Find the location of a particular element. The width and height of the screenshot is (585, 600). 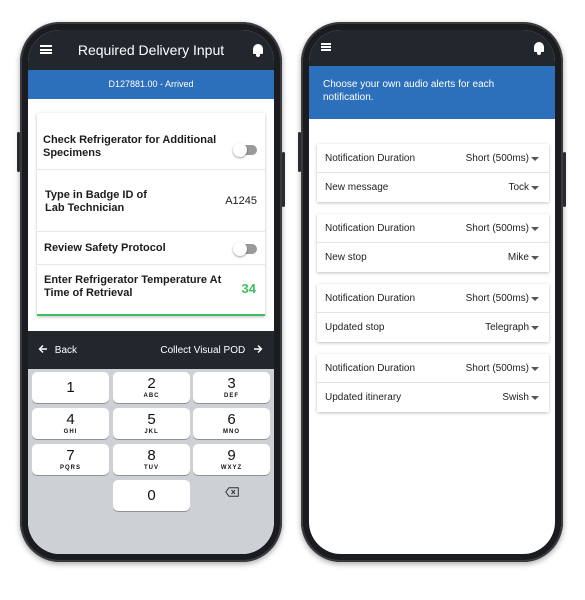

row-badge-id: Type in Badge ID of Lab Technician A1245 is located at coordinates (151, 201).